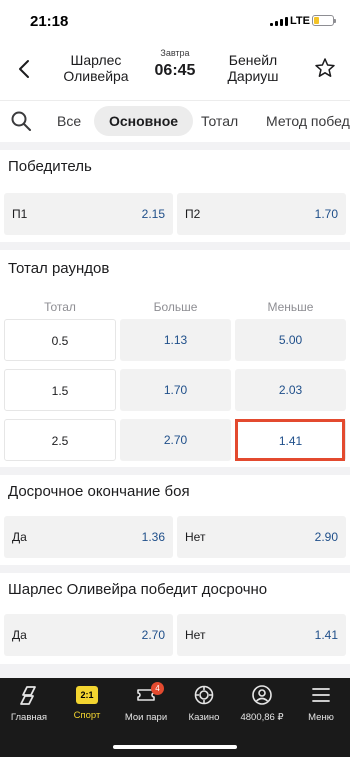 This screenshot has width=350, height=757. Describe the element at coordinates (28, 695) in the screenshot. I see `home-logo-icon` at that location.